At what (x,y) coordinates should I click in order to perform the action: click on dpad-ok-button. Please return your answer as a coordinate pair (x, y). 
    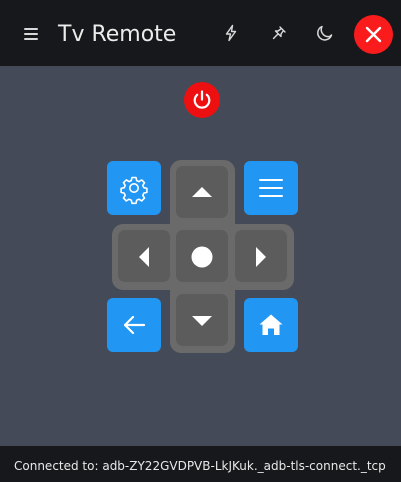
    Looking at the image, I should click on (202, 256).